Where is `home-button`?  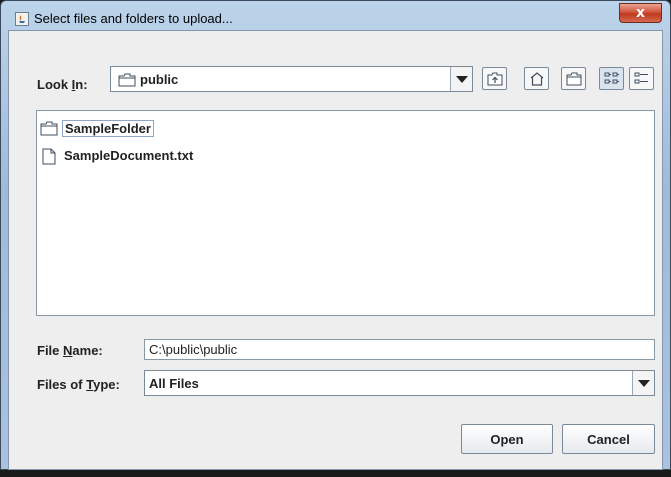 home-button is located at coordinates (536, 78).